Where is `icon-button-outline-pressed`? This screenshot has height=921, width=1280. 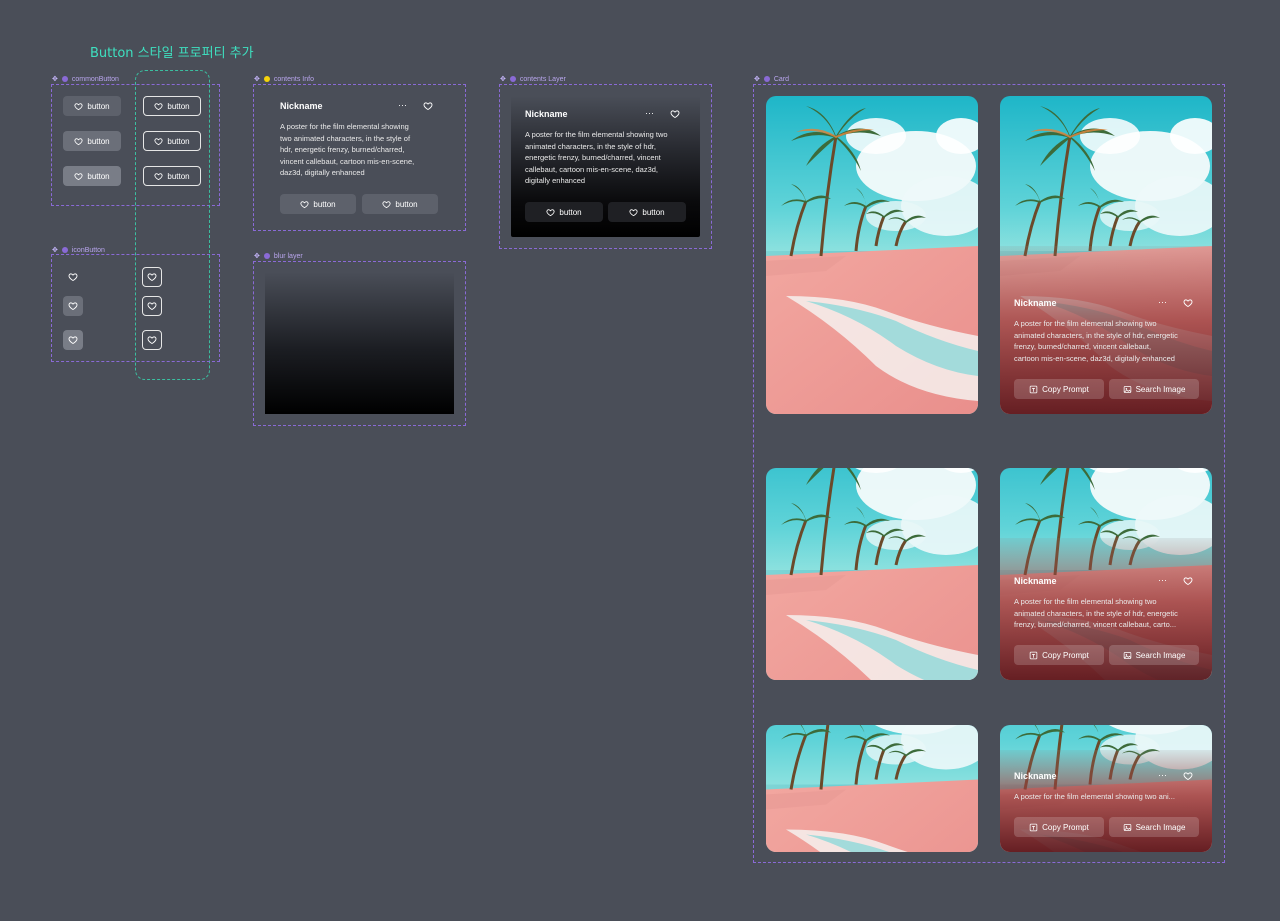
icon-button-outline-pressed is located at coordinates (152, 340).